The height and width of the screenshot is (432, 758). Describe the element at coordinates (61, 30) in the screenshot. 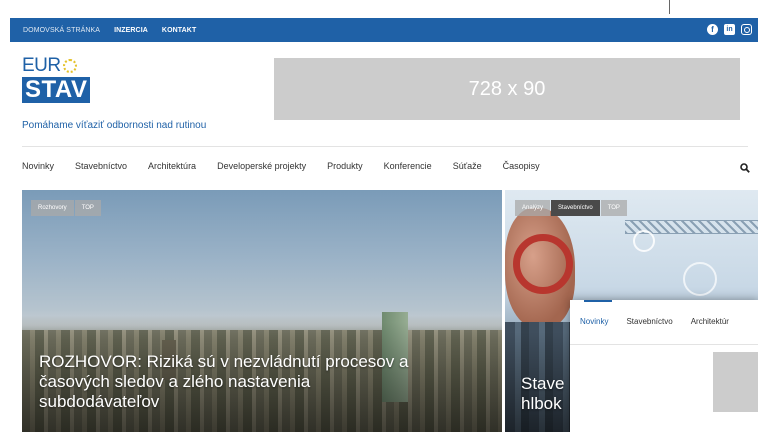

I see `top-link-home: DOMOVSKÁ STRÁNKA` at that location.